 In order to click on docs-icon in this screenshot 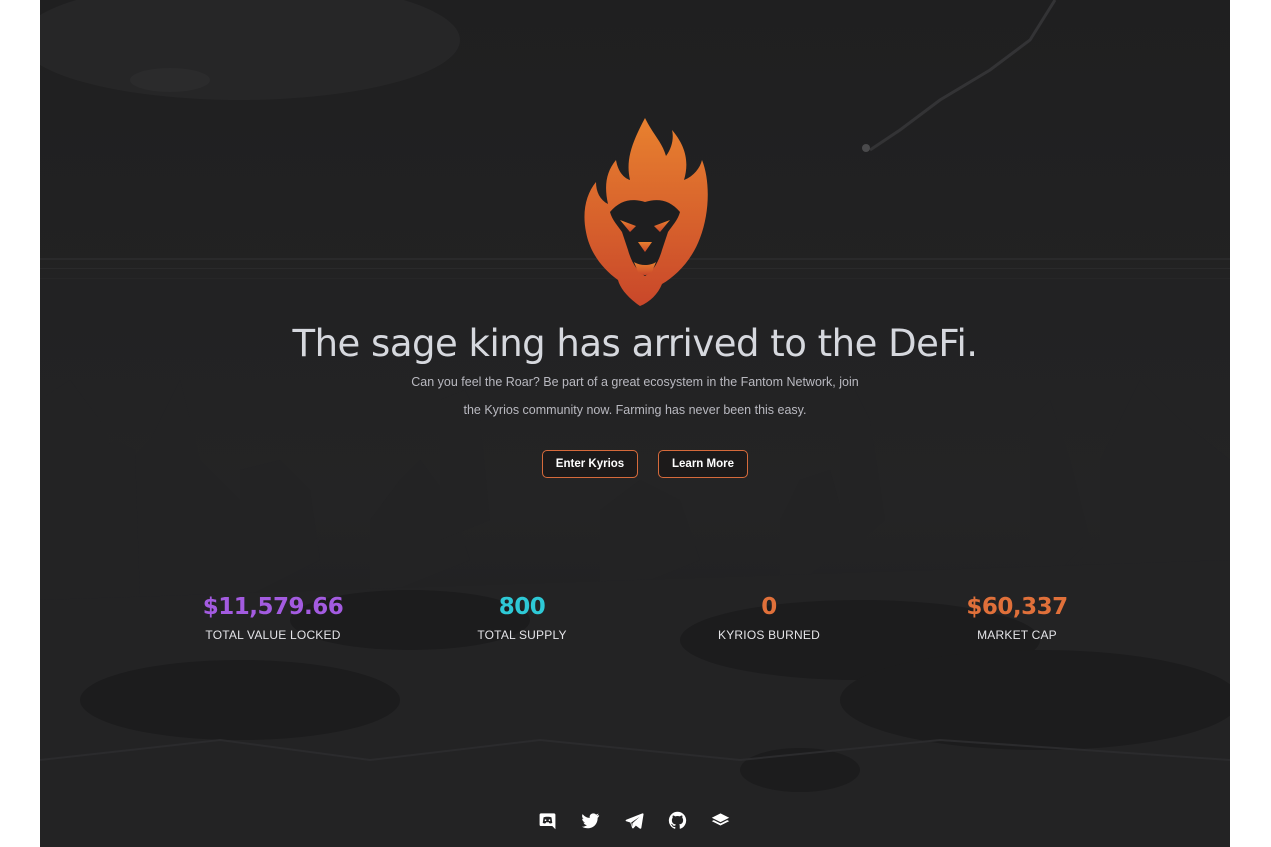, I will do `click(720, 820)`.